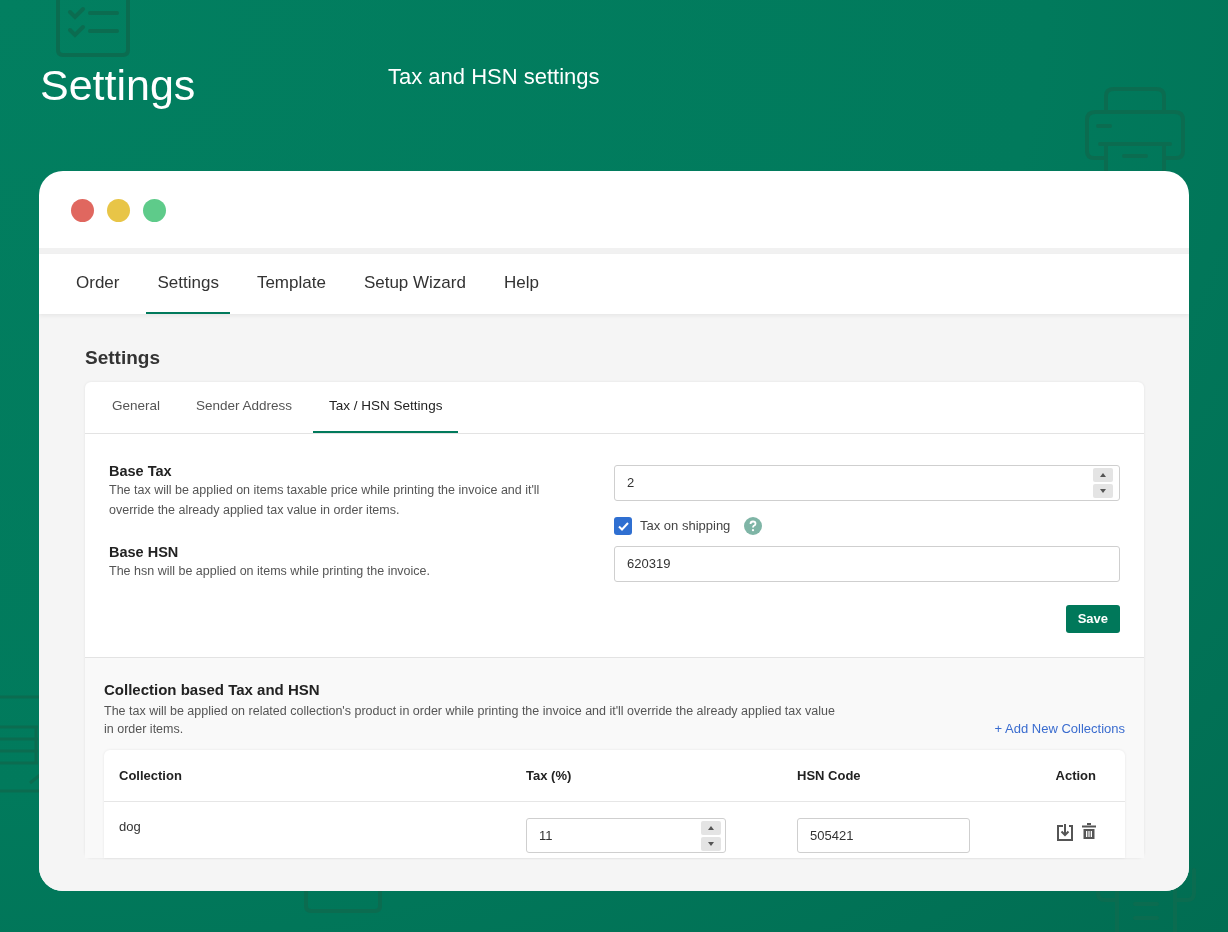 This screenshot has width=1228, height=932. What do you see at coordinates (212, 690) in the screenshot?
I see `collections-heading: Collection based Tax and HSN` at bounding box center [212, 690].